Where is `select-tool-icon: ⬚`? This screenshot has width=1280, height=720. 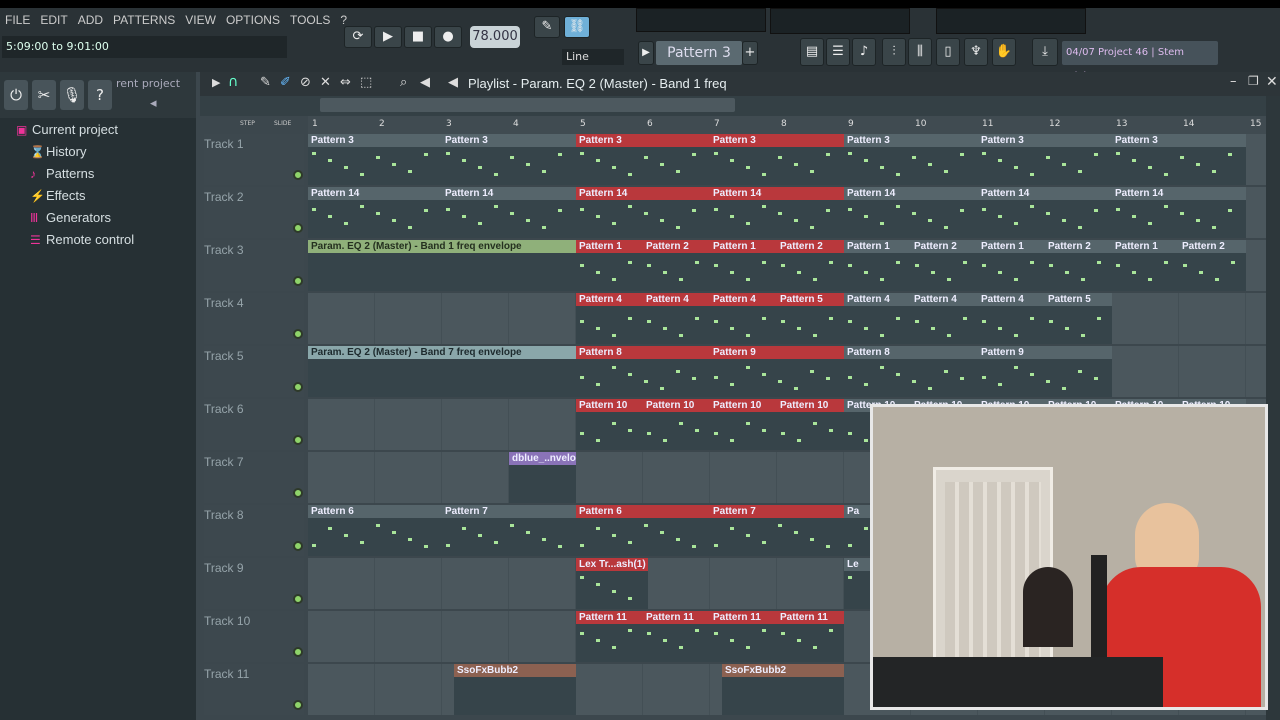
select-tool-icon: ⬚ is located at coordinates (366, 82).